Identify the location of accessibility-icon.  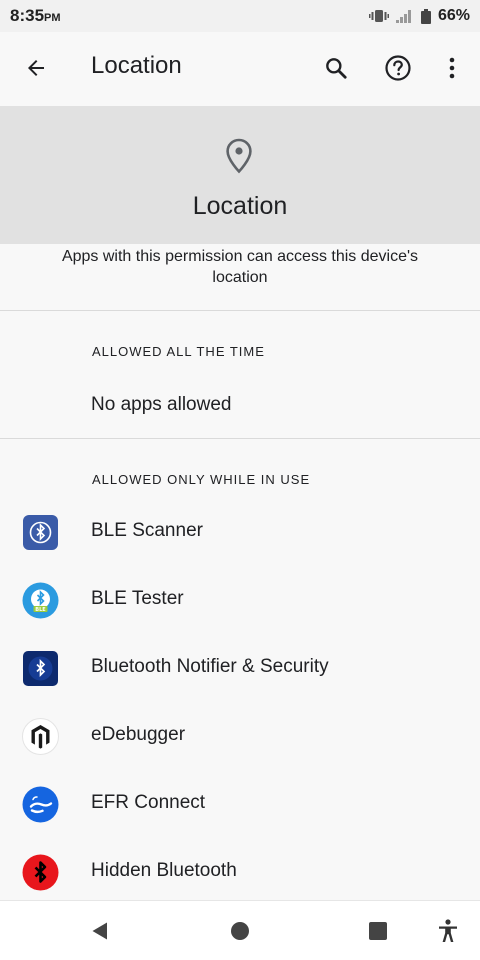
(448, 930).